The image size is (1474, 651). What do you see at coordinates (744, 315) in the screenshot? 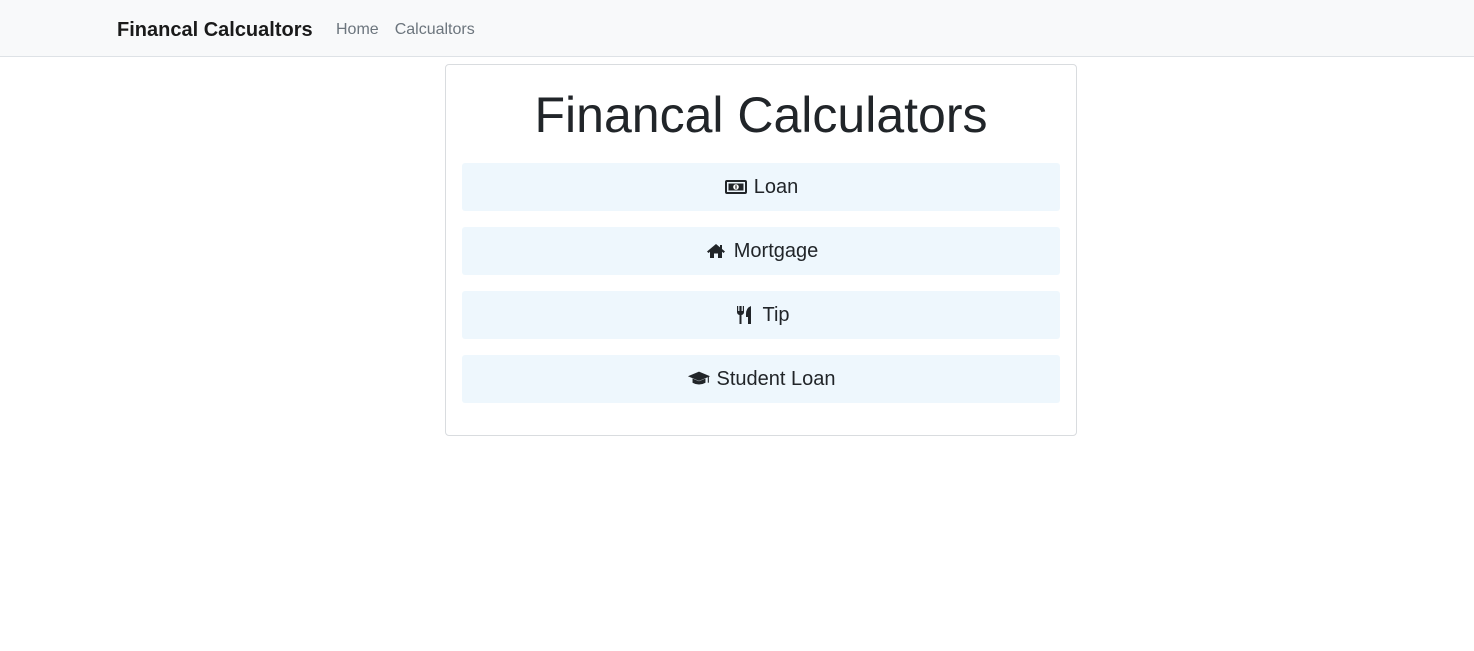
I see `utensils-icon` at bounding box center [744, 315].